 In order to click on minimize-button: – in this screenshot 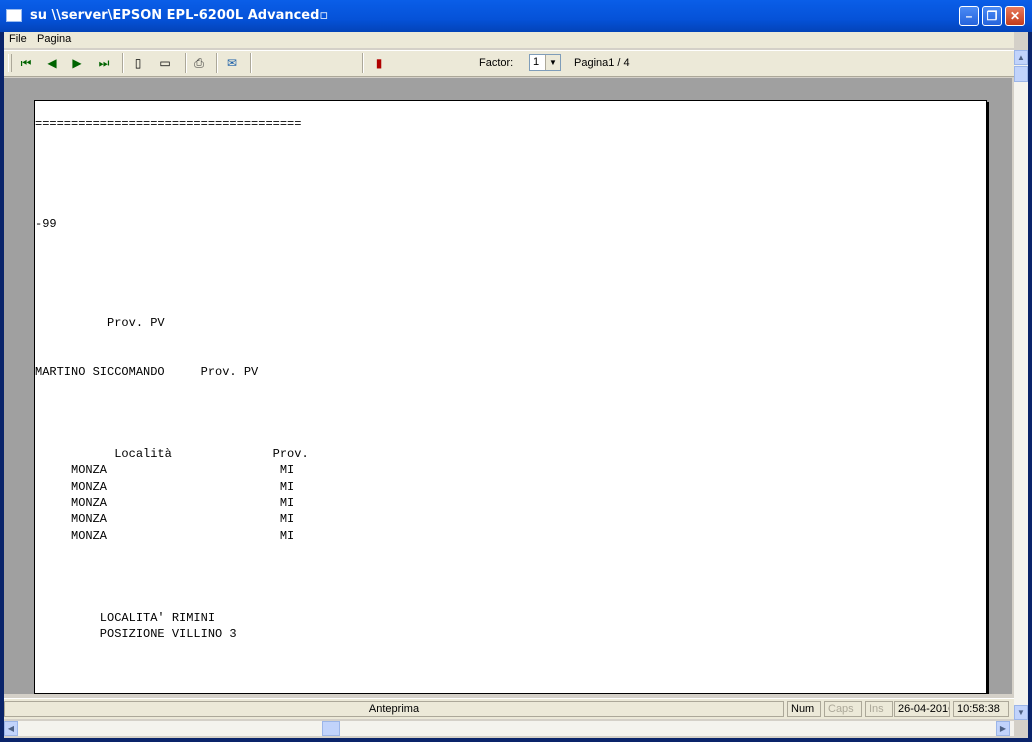, I will do `click(969, 16)`.